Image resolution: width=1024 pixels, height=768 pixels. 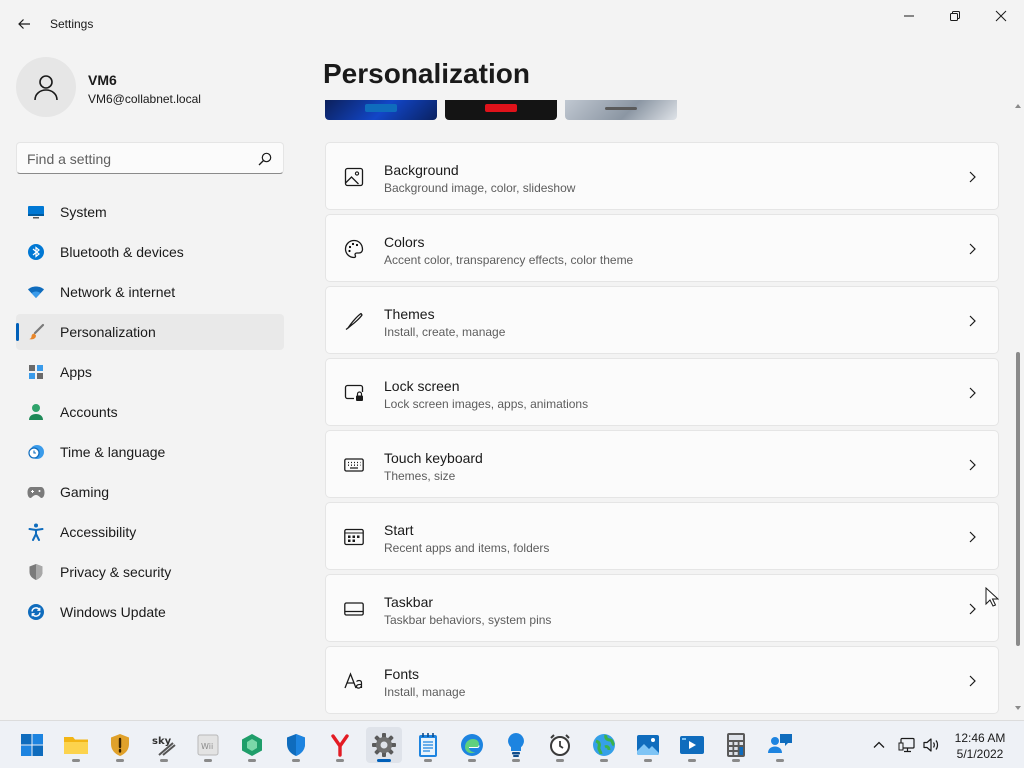 I want to click on scroll-down-arrow-icon, so click(x=1018, y=708).